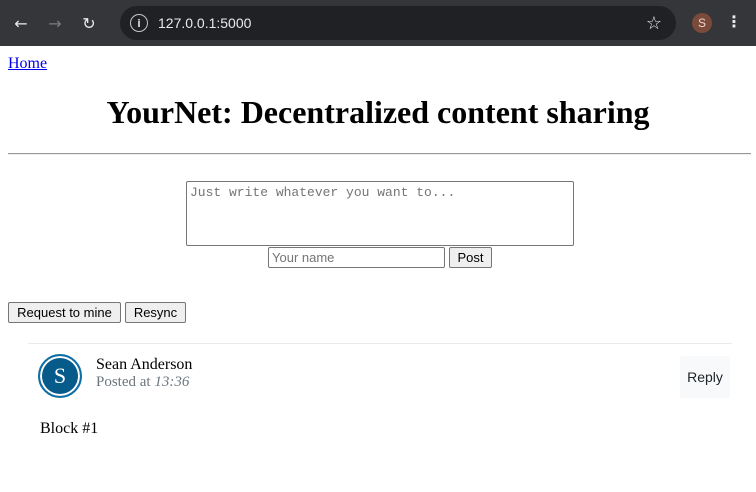 This screenshot has width=756, height=492. Describe the element at coordinates (21, 23) in the screenshot. I see `back-arrow-icon: ←` at that location.